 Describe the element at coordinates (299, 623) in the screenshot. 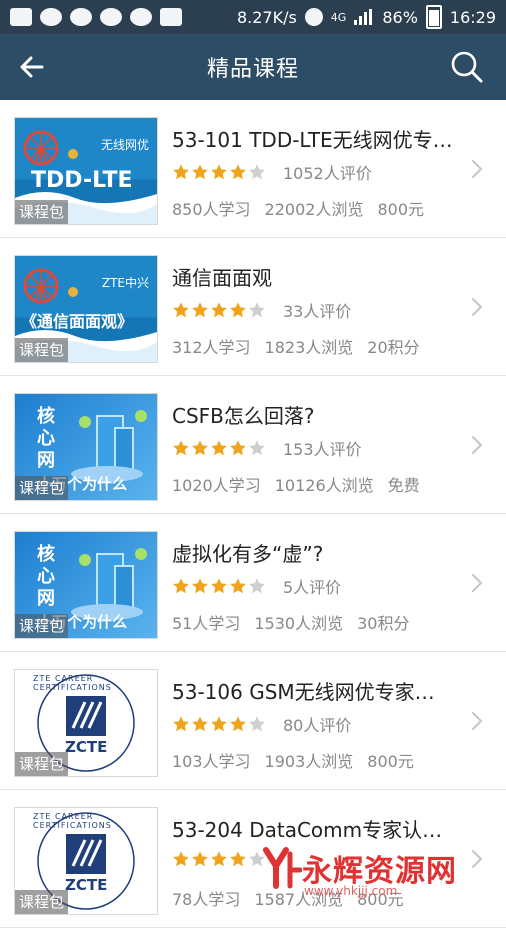

I see `view-count: 1530人浏览` at that location.